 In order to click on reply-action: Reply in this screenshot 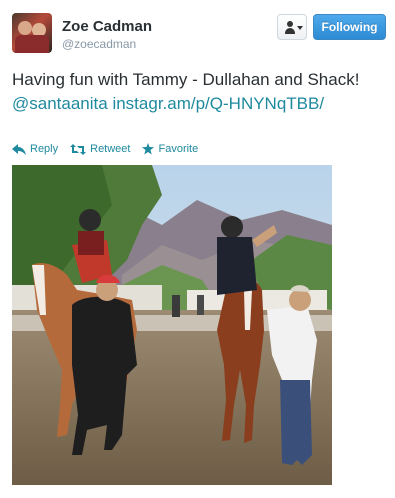, I will do `click(35, 149)`.